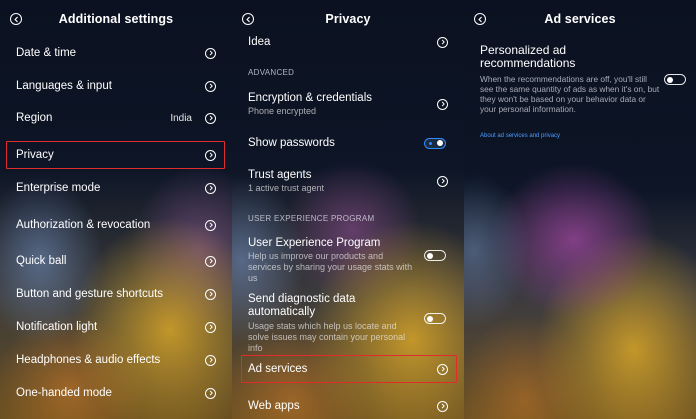  I want to click on settings-item-label: Ad services, so click(278, 369).